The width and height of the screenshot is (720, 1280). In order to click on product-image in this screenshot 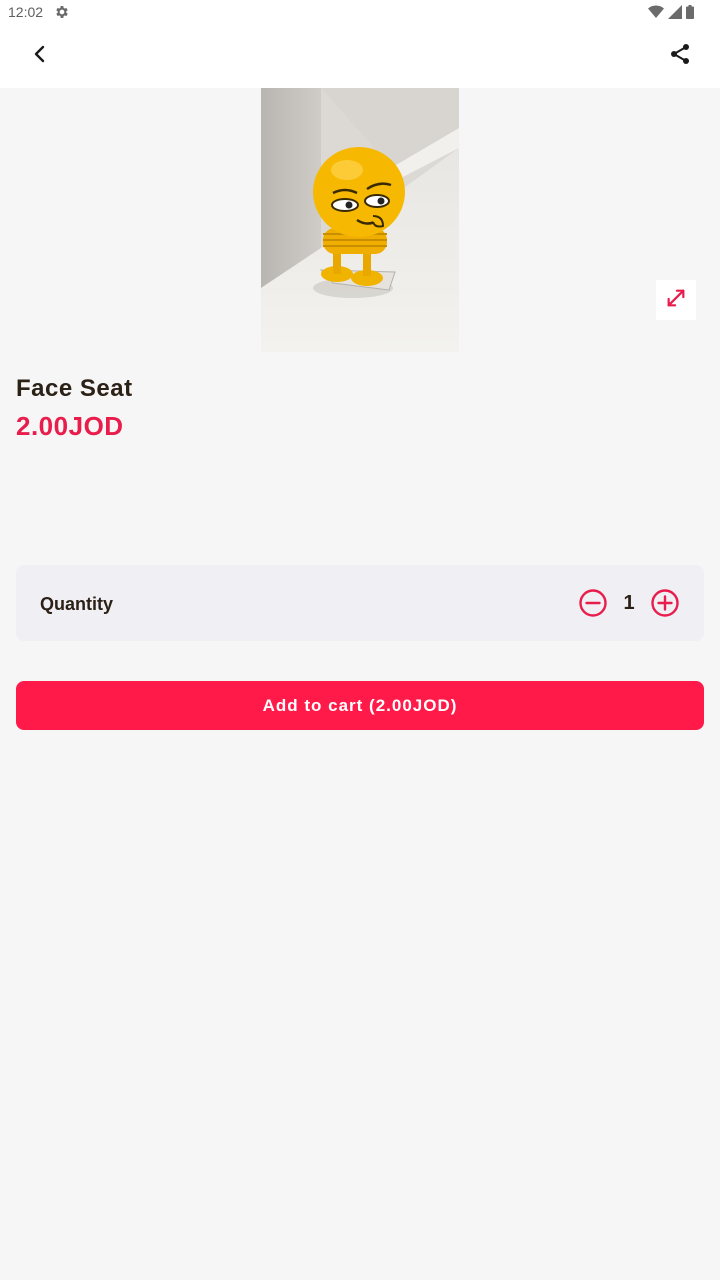, I will do `click(360, 220)`.